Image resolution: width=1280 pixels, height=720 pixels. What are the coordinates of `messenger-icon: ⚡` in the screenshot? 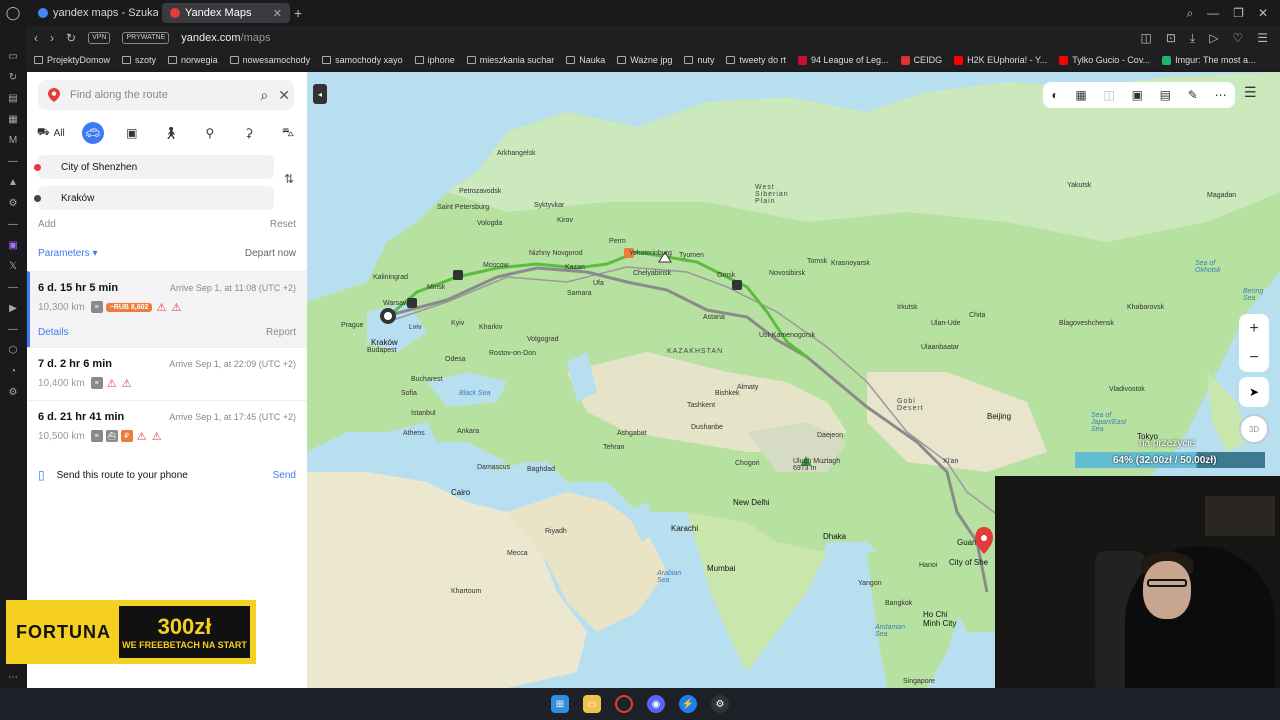 It's located at (688, 704).